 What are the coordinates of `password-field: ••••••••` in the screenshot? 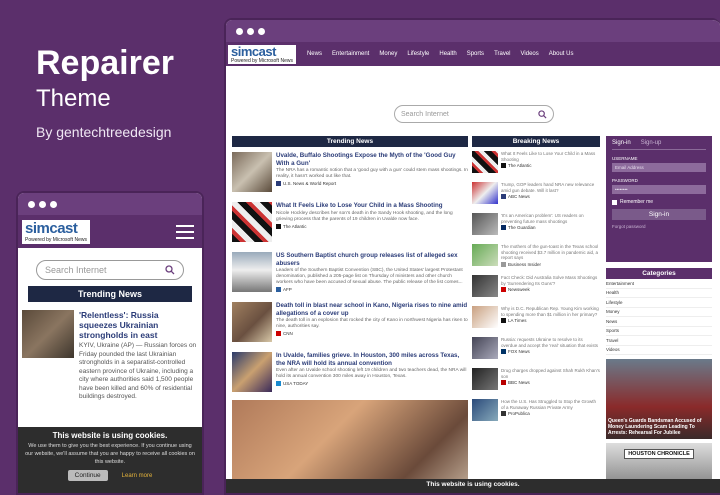 It's located at (659, 189).